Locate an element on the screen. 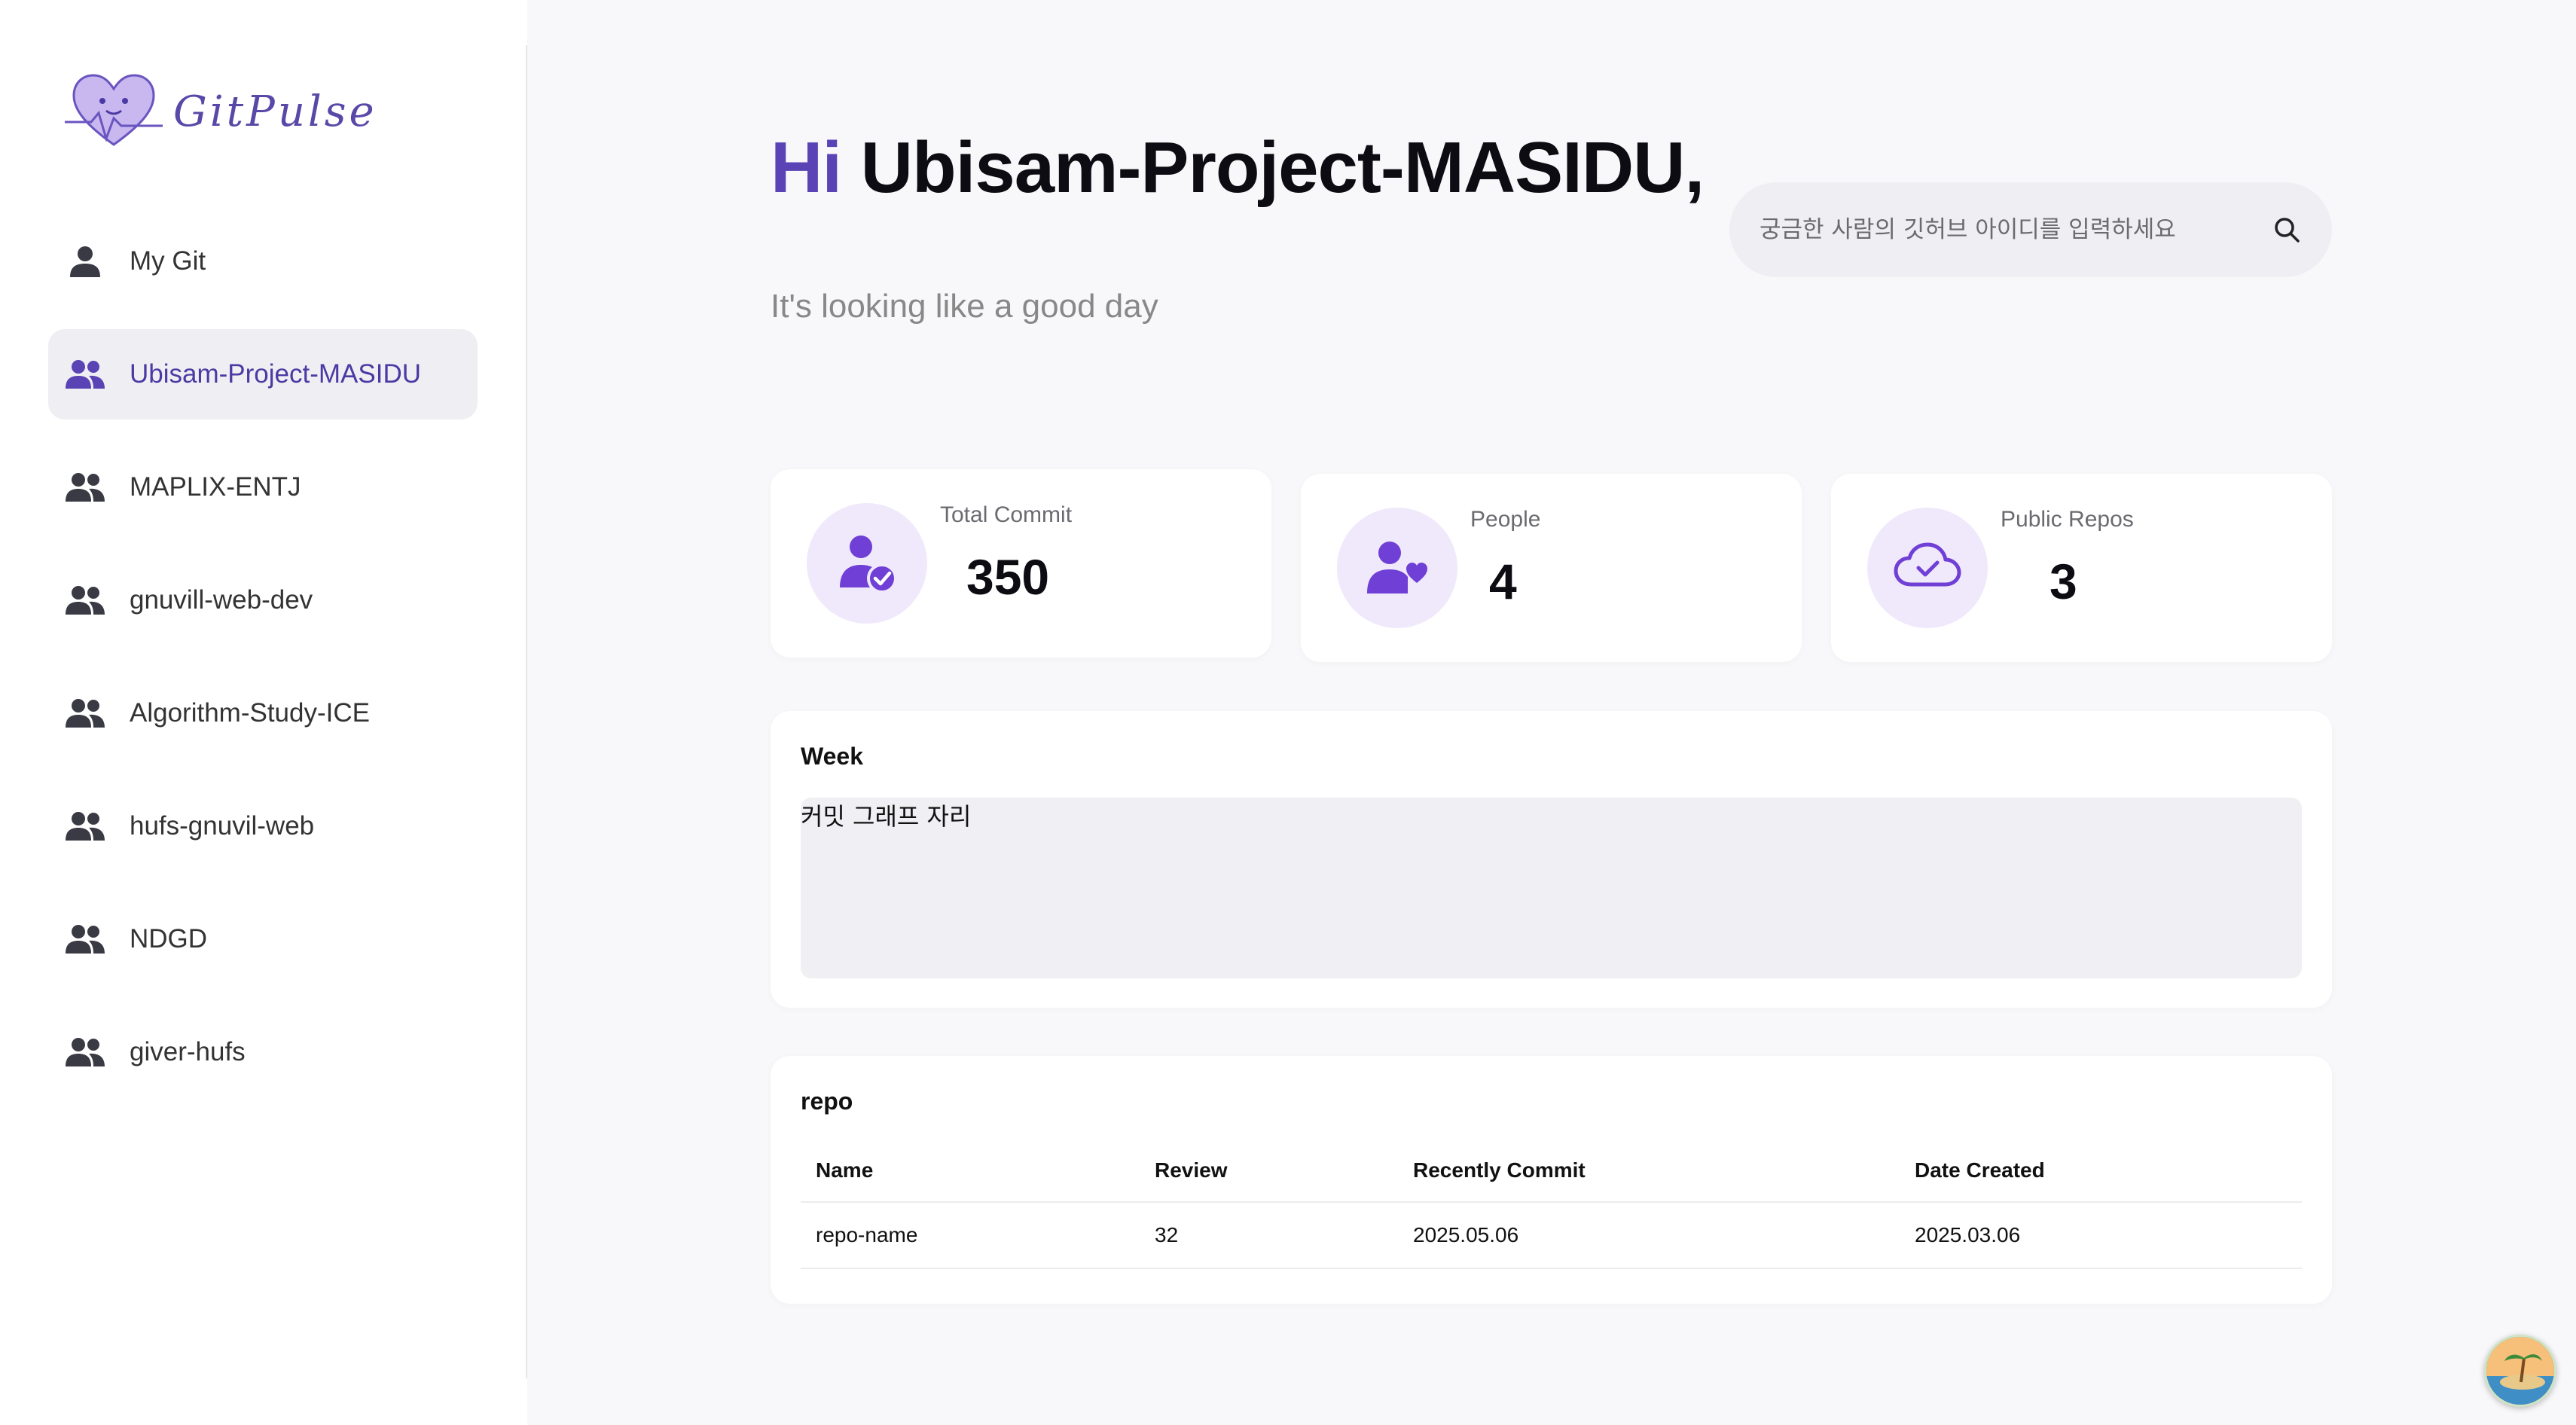 This screenshot has width=2576, height=1425. user-icon is located at coordinates (85, 262).